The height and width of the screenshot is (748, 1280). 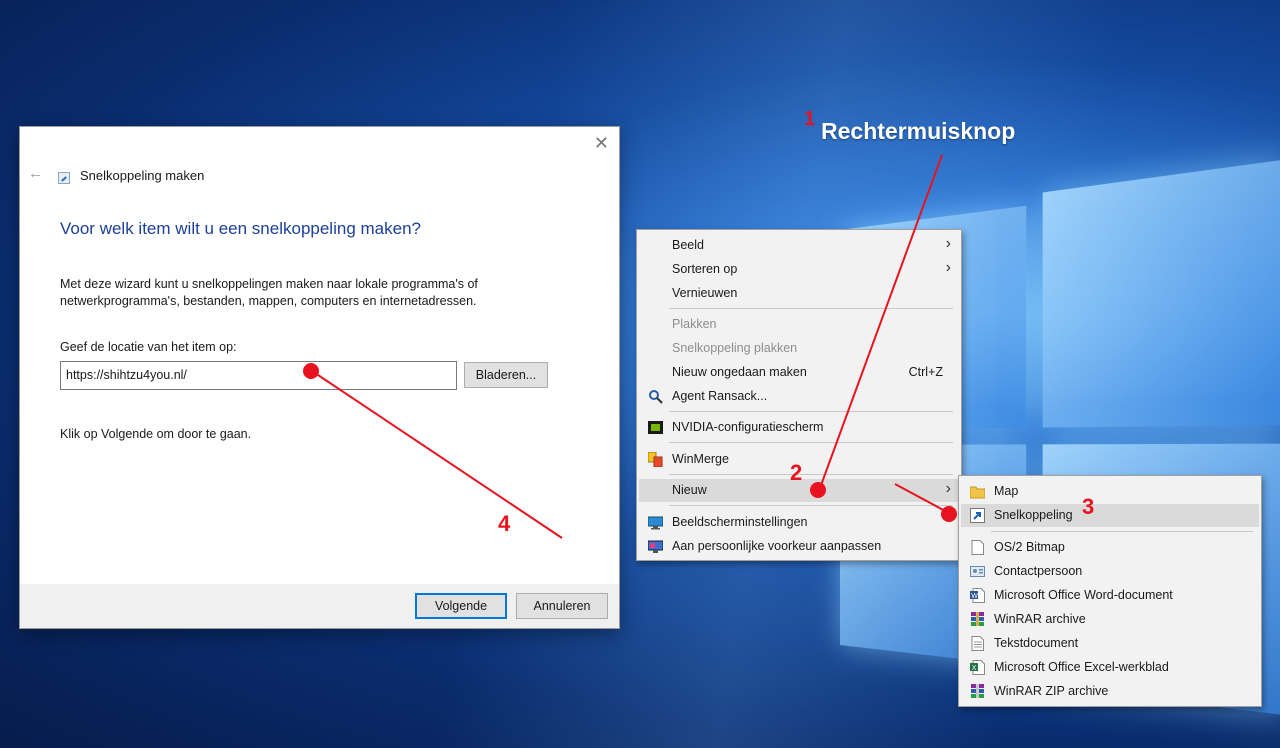 What do you see at coordinates (918, 131) in the screenshot?
I see `annotation-title: Rechtermuisknop` at bounding box center [918, 131].